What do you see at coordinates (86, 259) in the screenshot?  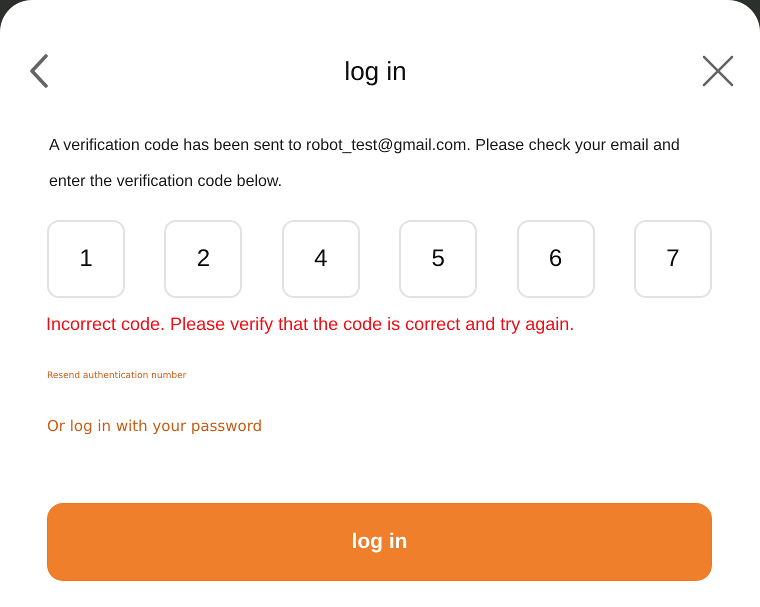 I see `code-digit-field: 1` at bounding box center [86, 259].